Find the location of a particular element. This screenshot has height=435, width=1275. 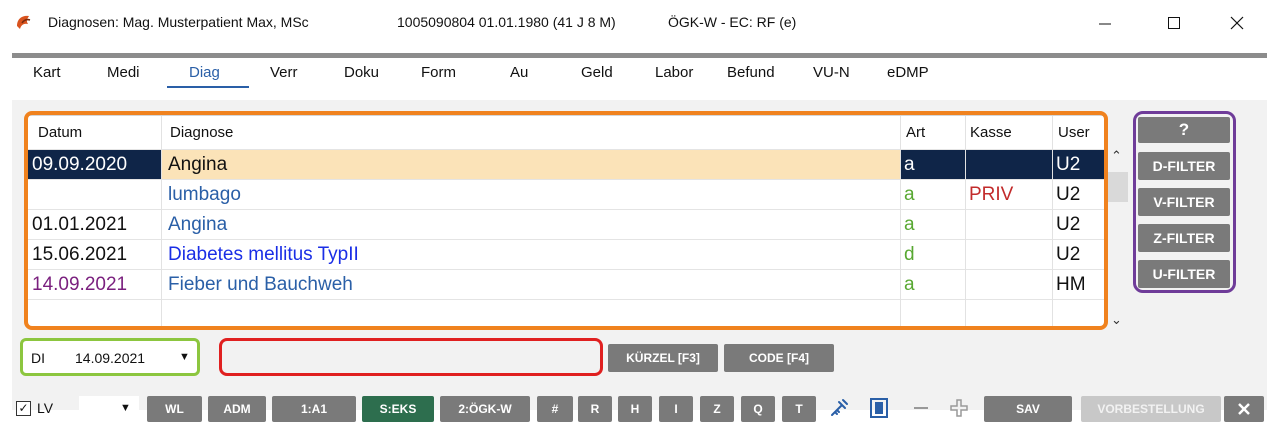

table-row: 09.09.2020 Angina a U2 is located at coordinates (567, 164).